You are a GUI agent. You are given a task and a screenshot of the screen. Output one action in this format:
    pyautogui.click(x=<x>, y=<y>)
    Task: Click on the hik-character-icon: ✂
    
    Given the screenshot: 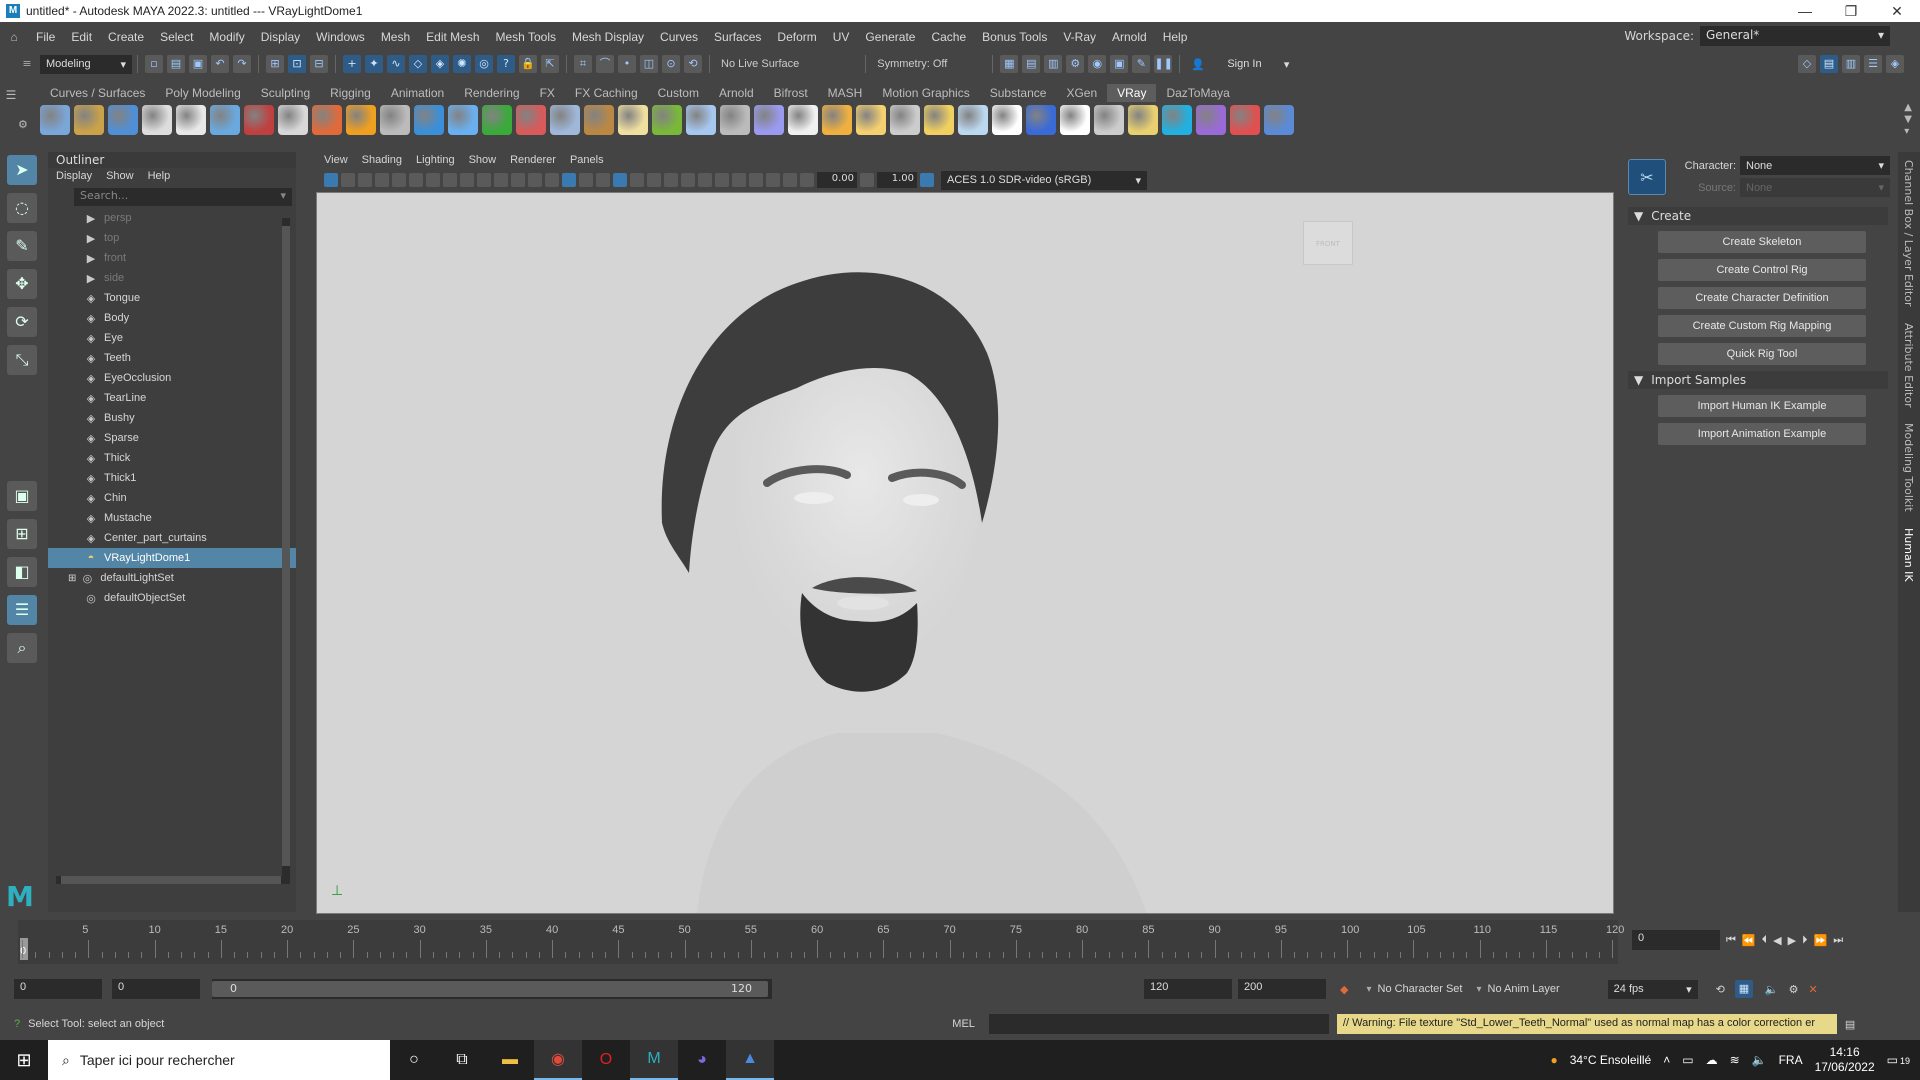 What is the action you would take?
    pyautogui.click(x=1647, y=176)
    